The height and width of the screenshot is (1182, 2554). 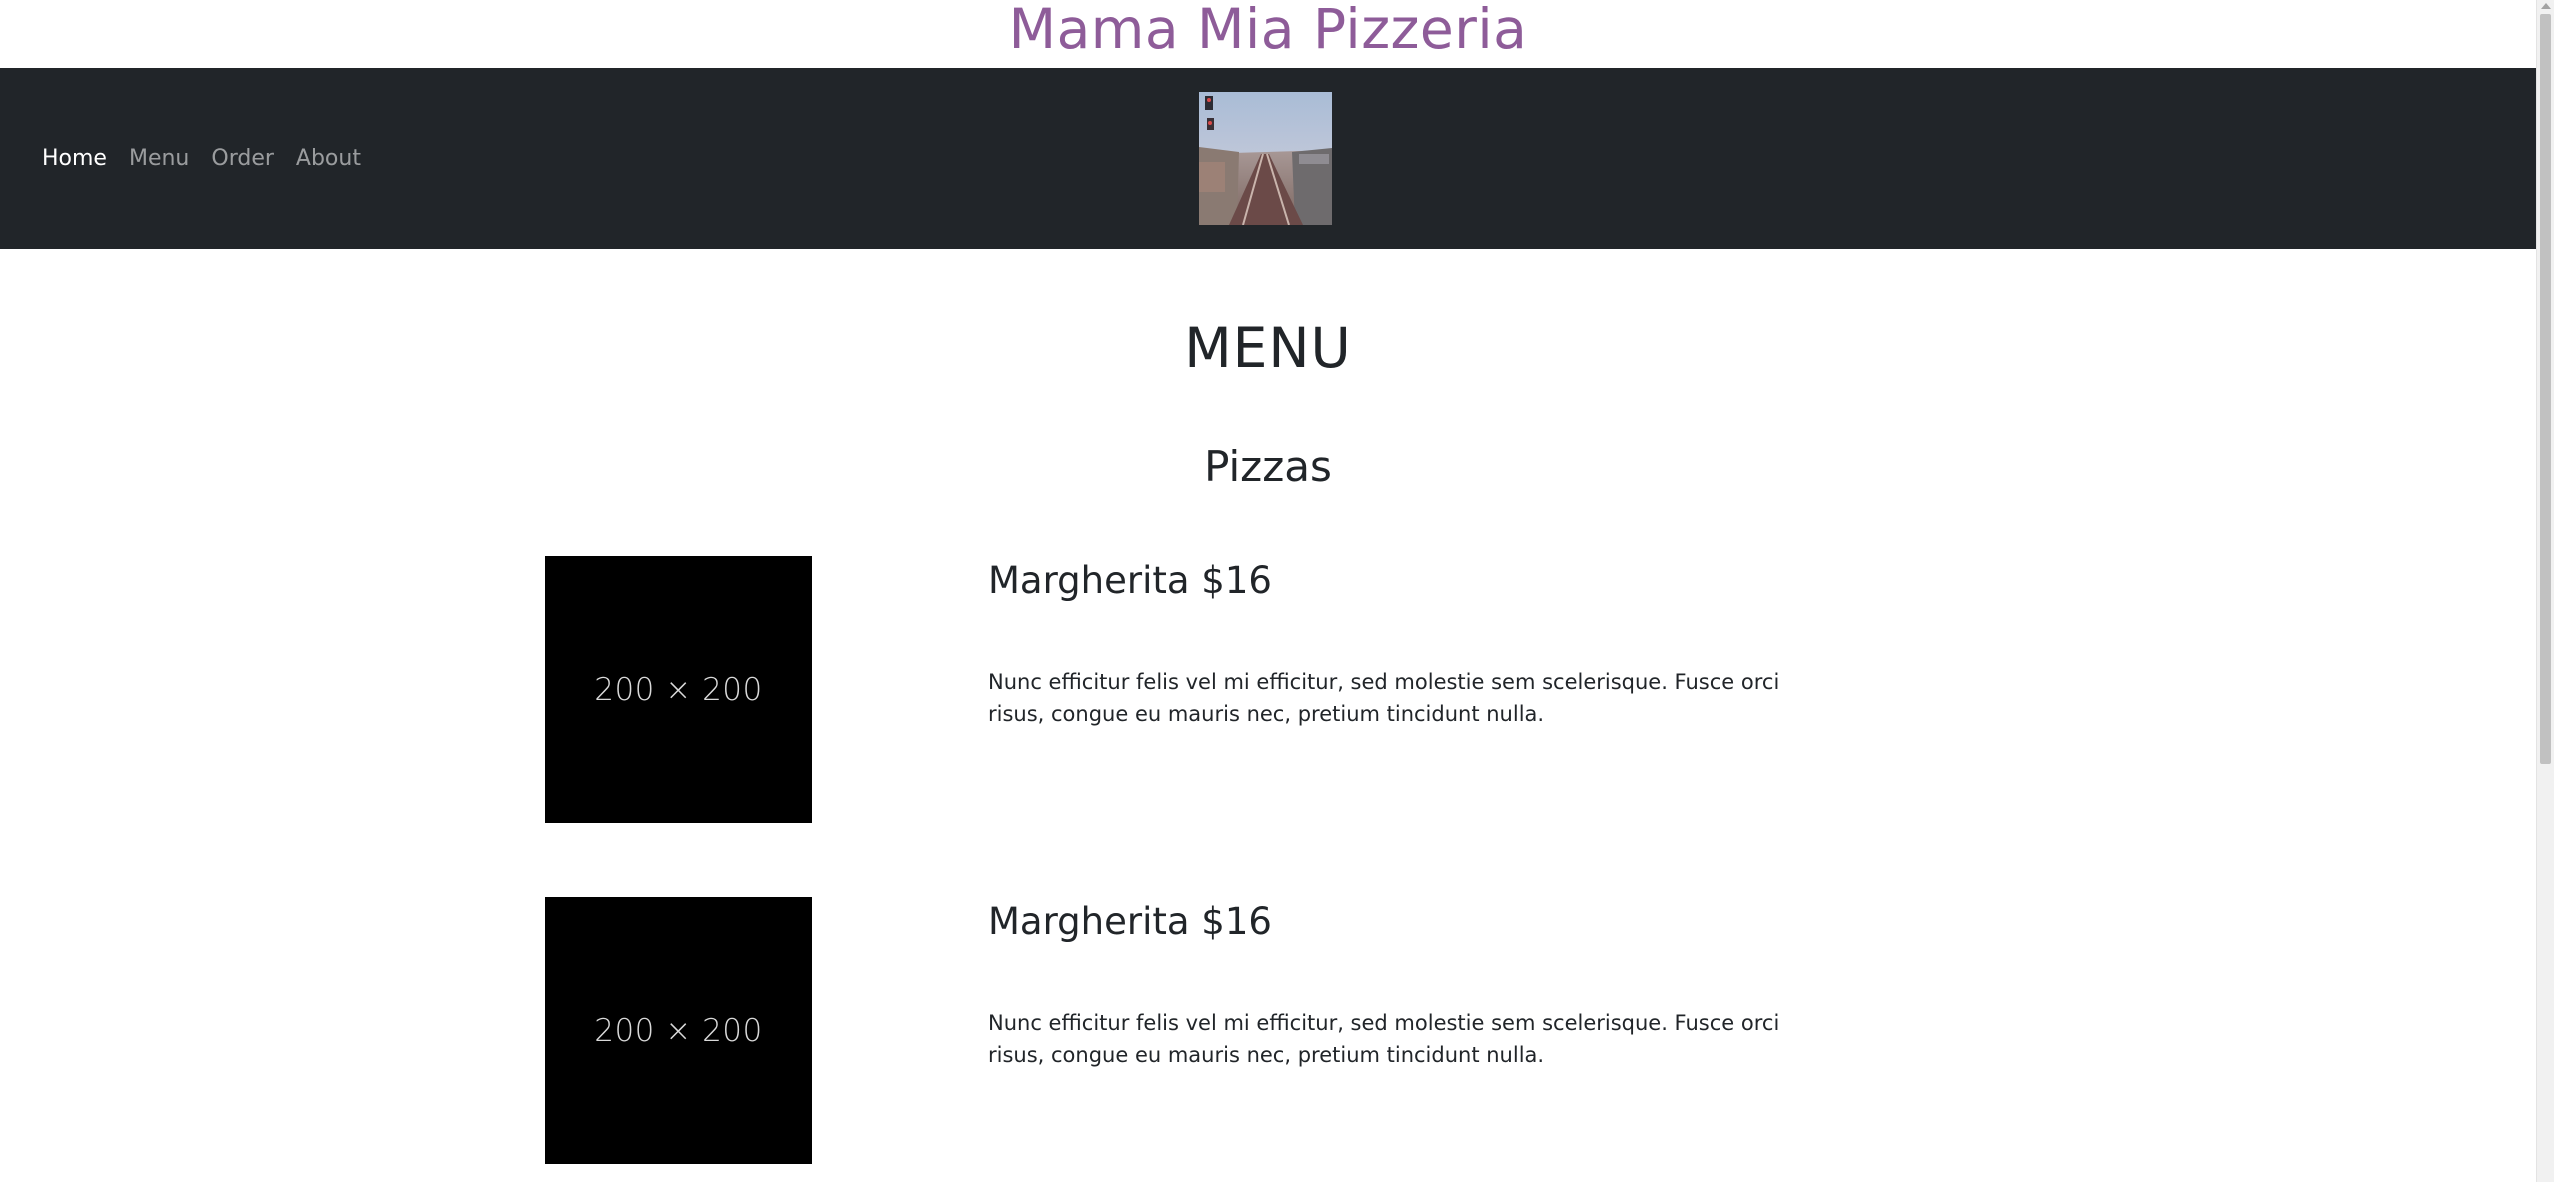 I want to click on nav-links: Home Menu Order About, so click(x=201, y=158).